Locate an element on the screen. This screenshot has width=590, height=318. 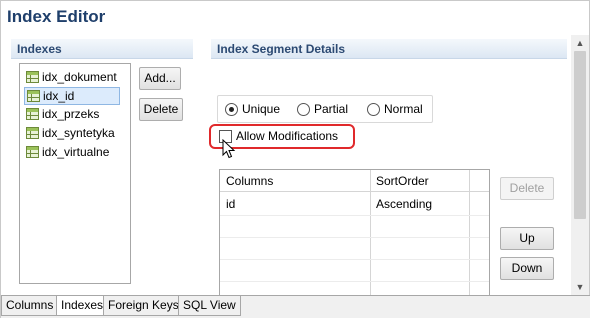
table-header: Columns SortOrder is located at coordinates (354, 181).